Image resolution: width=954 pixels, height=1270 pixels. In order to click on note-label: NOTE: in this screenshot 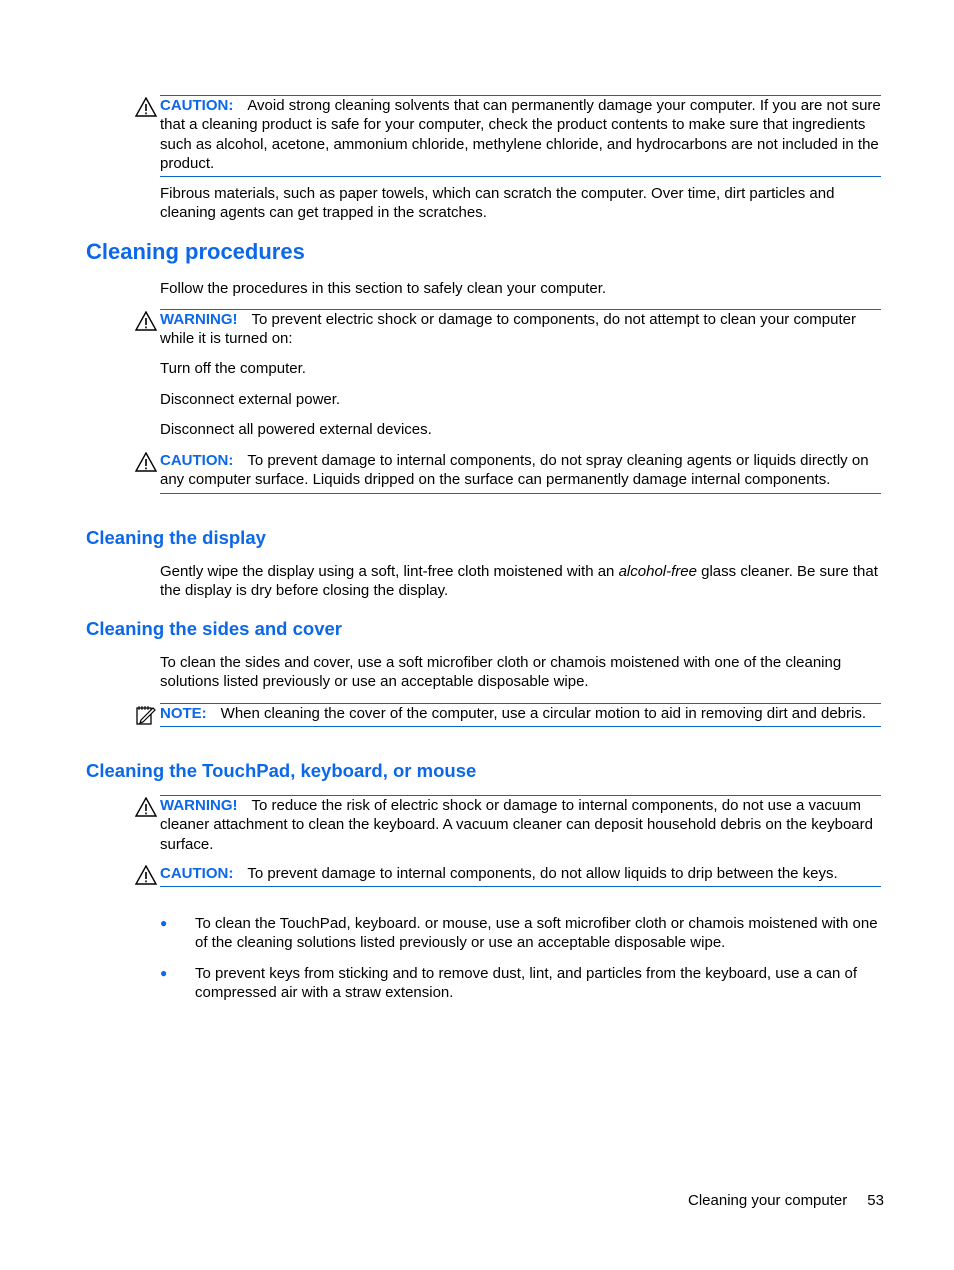, I will do `click(183, 713)`.